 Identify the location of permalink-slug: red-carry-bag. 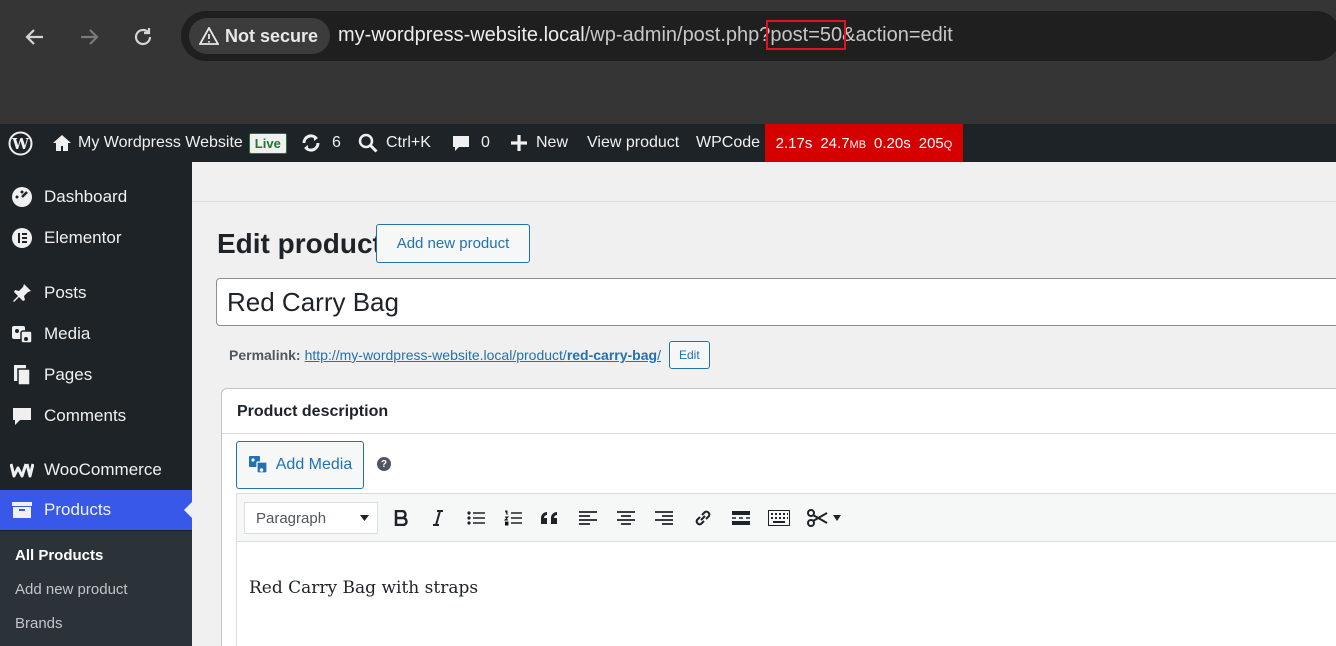
(612, 355).